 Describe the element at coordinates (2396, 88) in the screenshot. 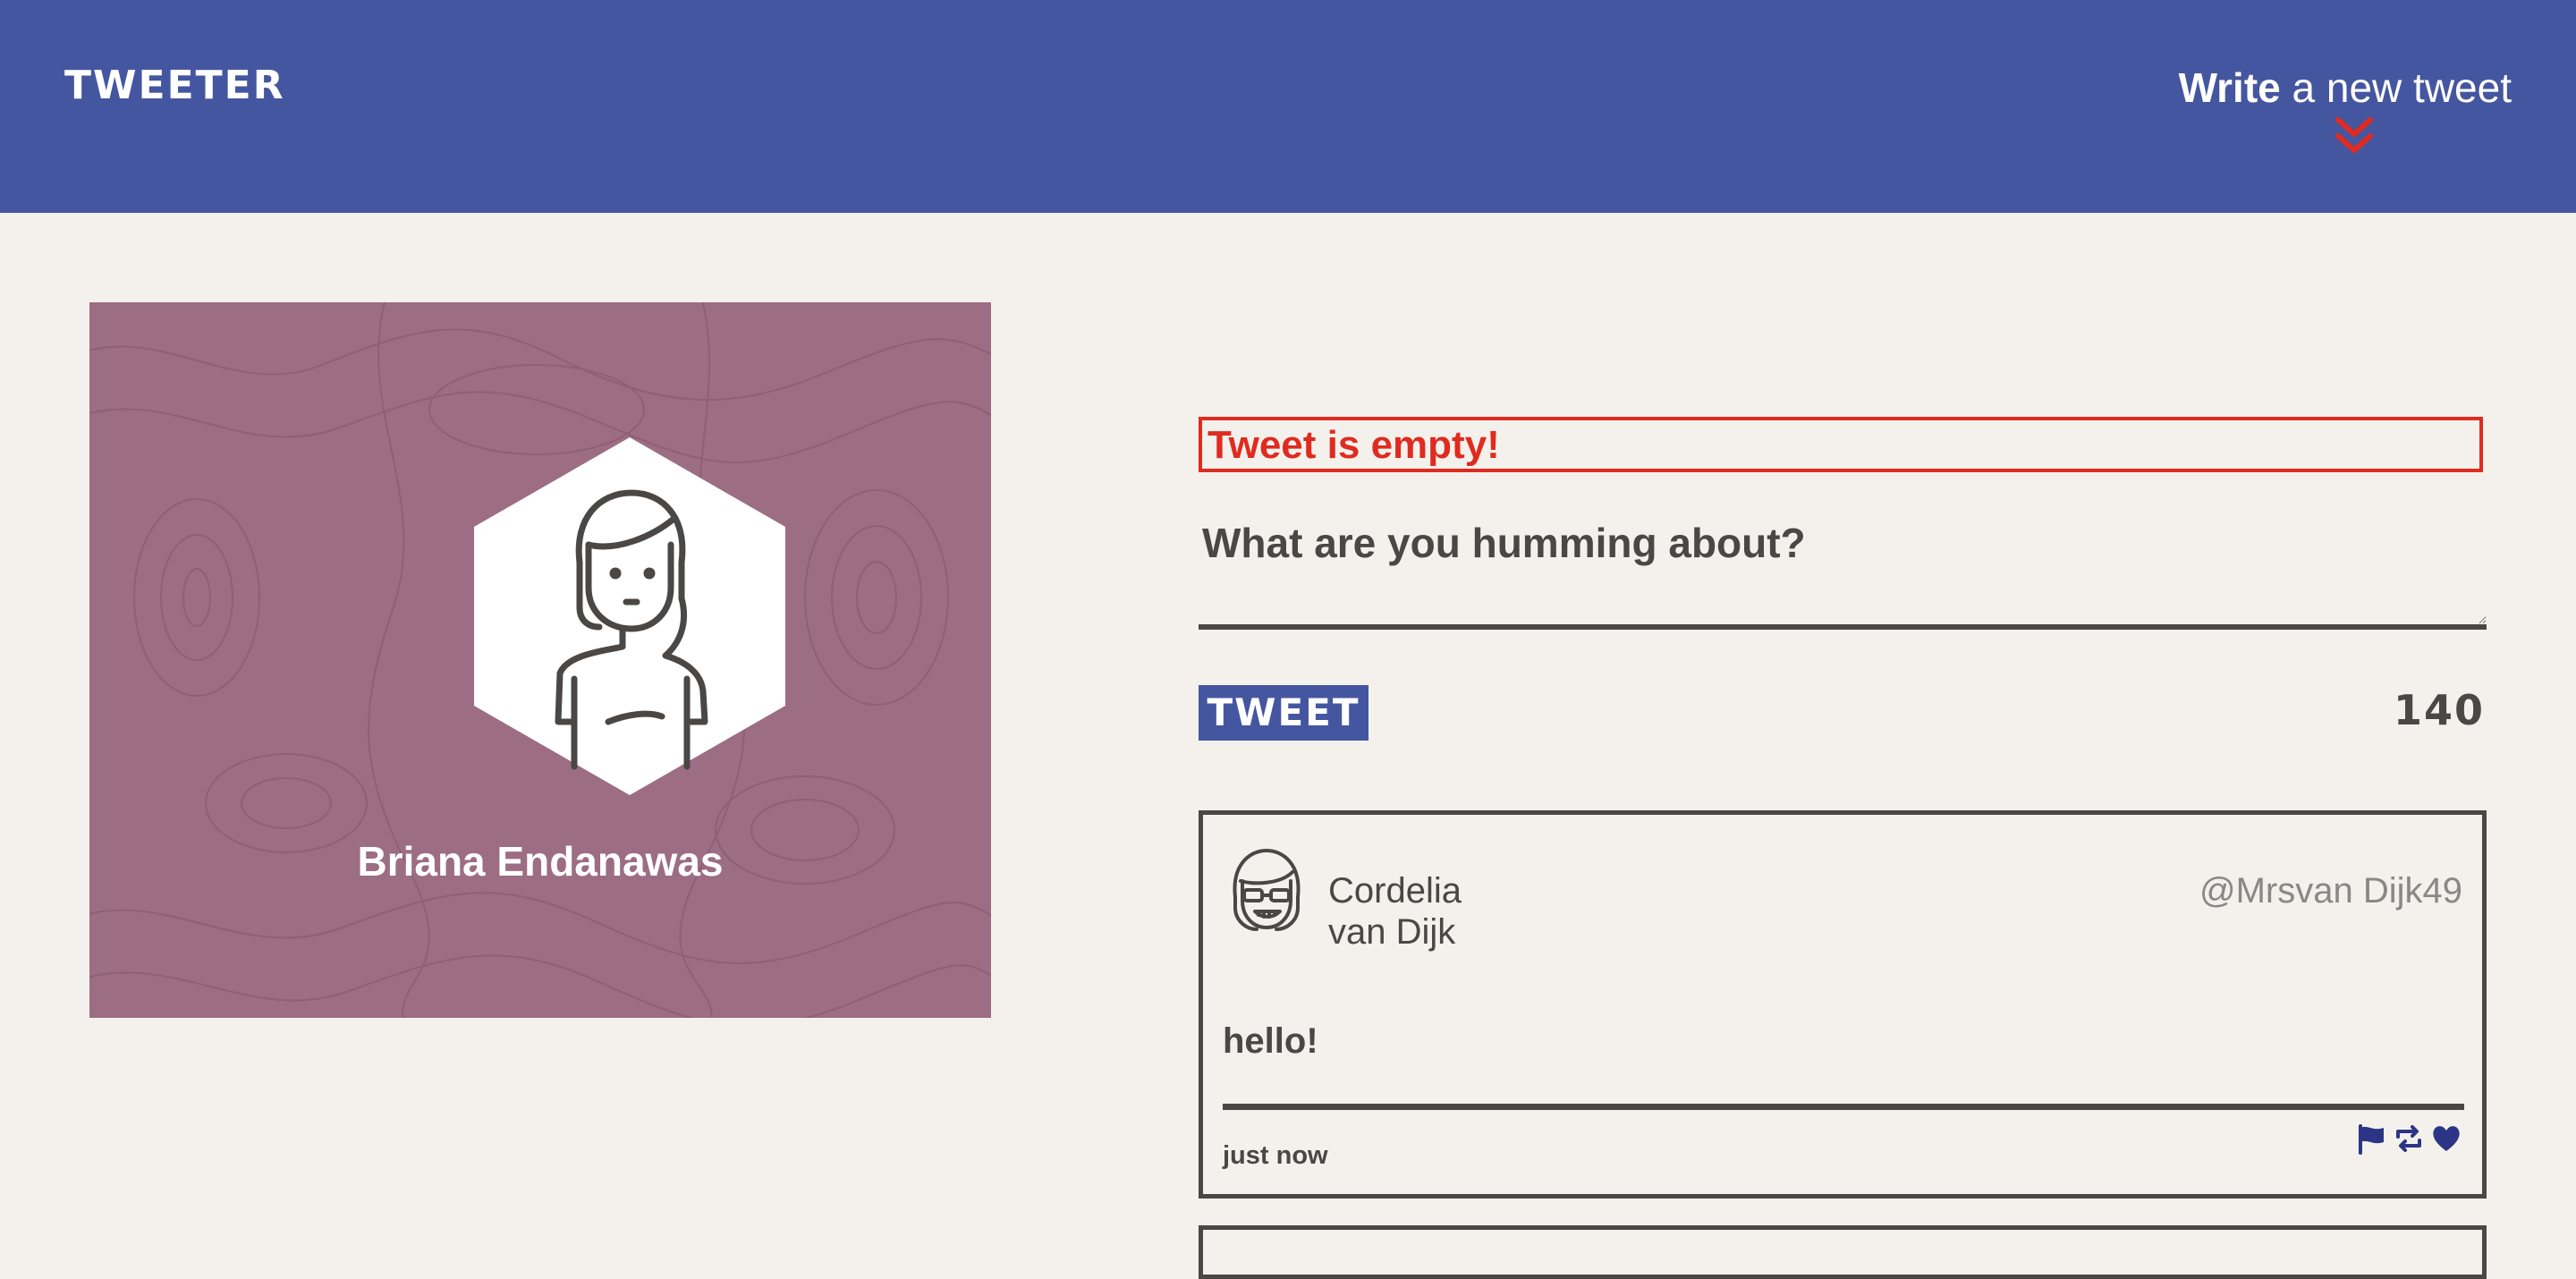

I see `compose-link-rest: a new tweet` at that location.